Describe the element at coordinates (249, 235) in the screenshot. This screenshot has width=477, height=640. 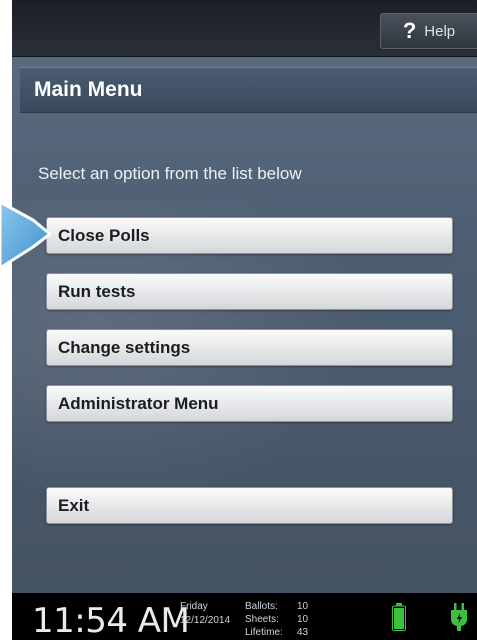
I see `close-polls-button: Close Polls` at that location.